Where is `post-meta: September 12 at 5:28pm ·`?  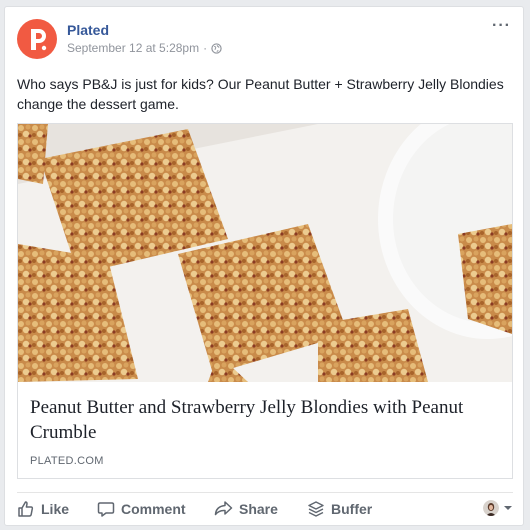
post-meta: September 12 at 5:28pm · is located at coordinates (144, 48).